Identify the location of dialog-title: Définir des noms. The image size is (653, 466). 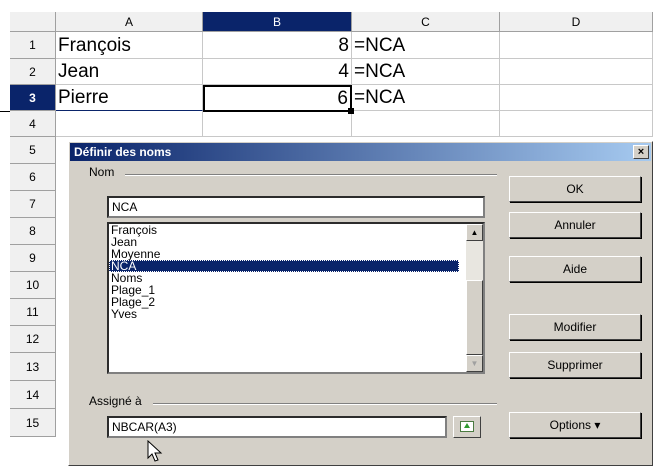
(123, 152).